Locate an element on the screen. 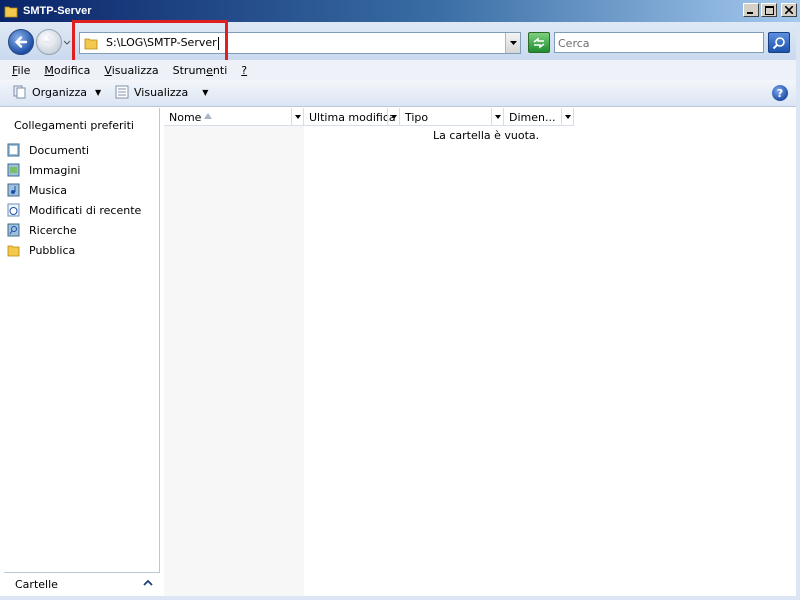 The width and height of the screenshot is (800, 600). close-icon is located at coordinates (789, 10).